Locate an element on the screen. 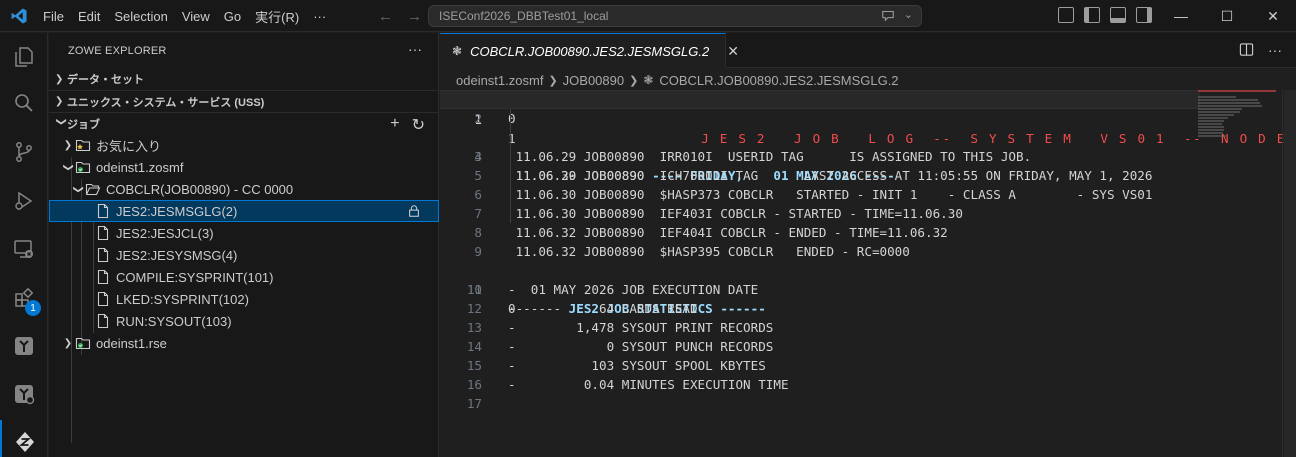 The width and height of the screenshot is (1296, 457). code-line: 15 - 103 SYSOUT SPOOL KBYTES is located at coordinates (820, 365).